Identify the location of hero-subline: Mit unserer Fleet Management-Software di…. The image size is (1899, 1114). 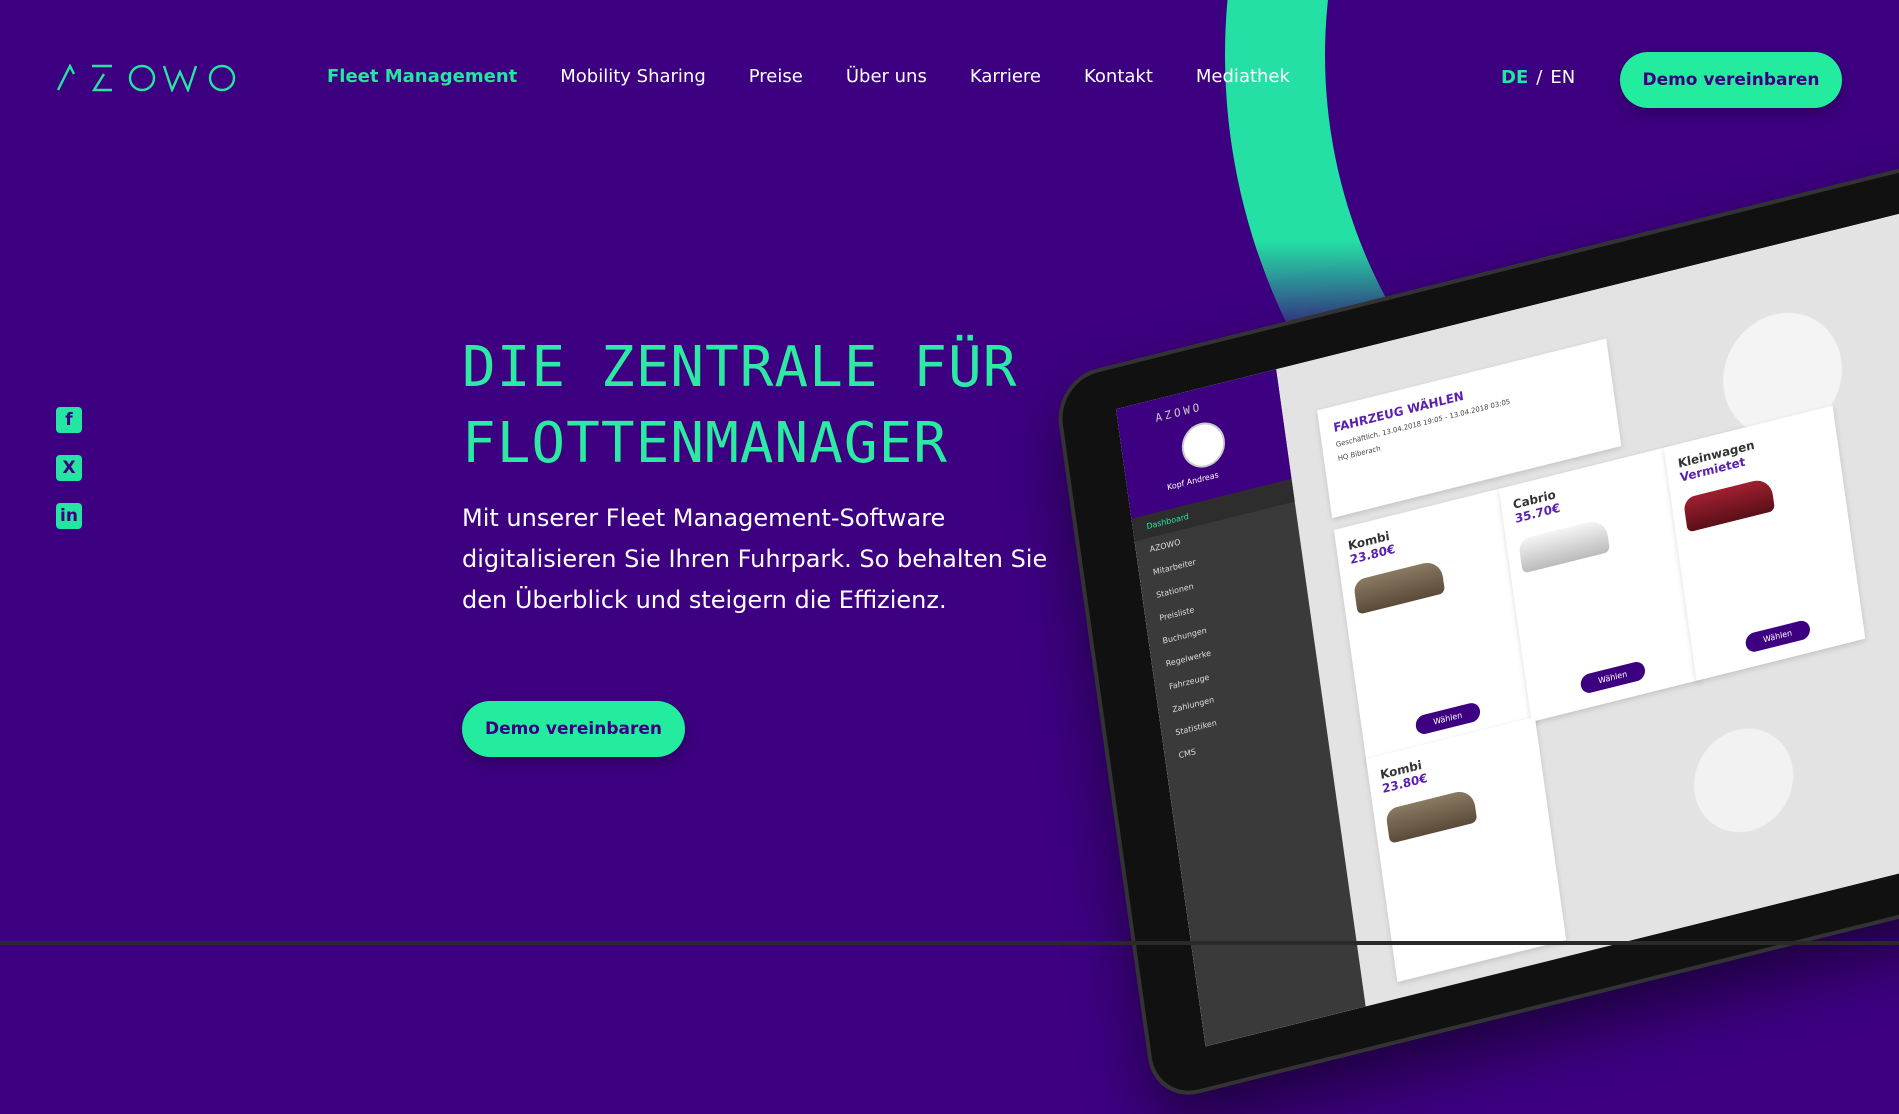
(755, 559).